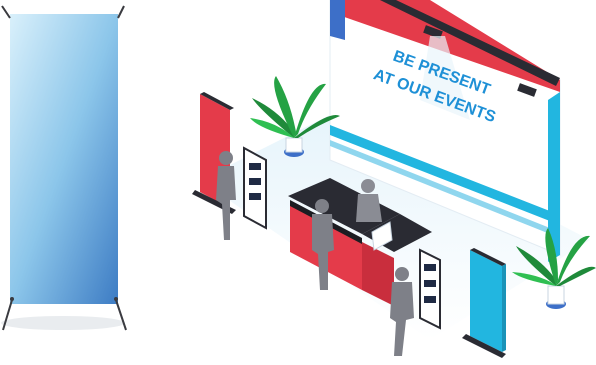 The height and width of the screenshot is (365, 596). Describe the element at coordinates (430, 289) in the screenshot. I see `brochure-stand-right` at that location.